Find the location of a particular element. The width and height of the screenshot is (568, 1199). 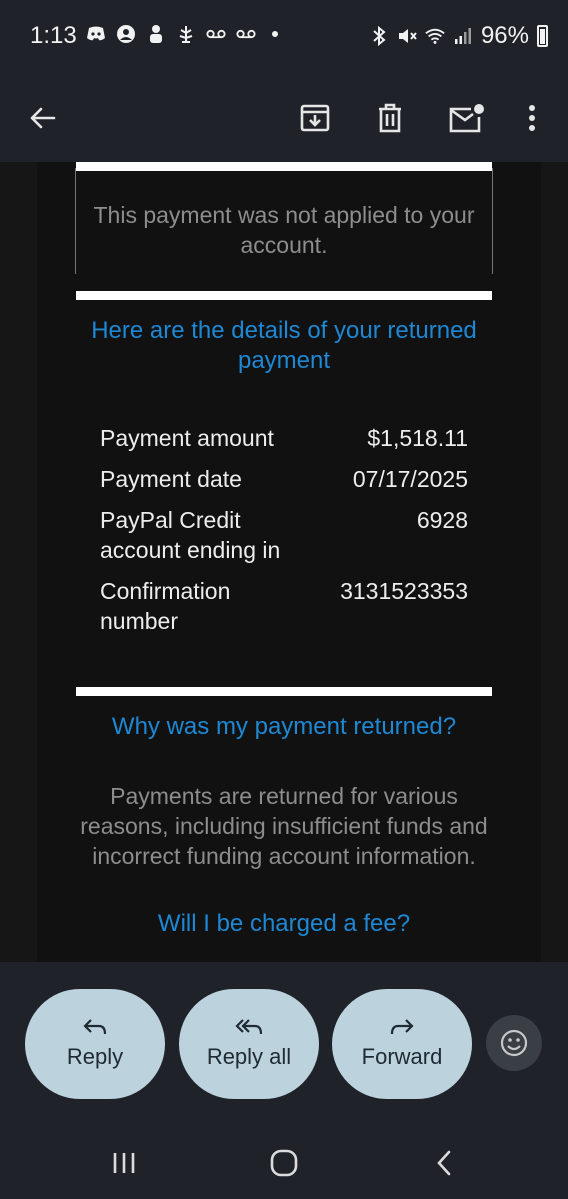

reply-all-button: Reply all is located at coordinates (249, 1044).